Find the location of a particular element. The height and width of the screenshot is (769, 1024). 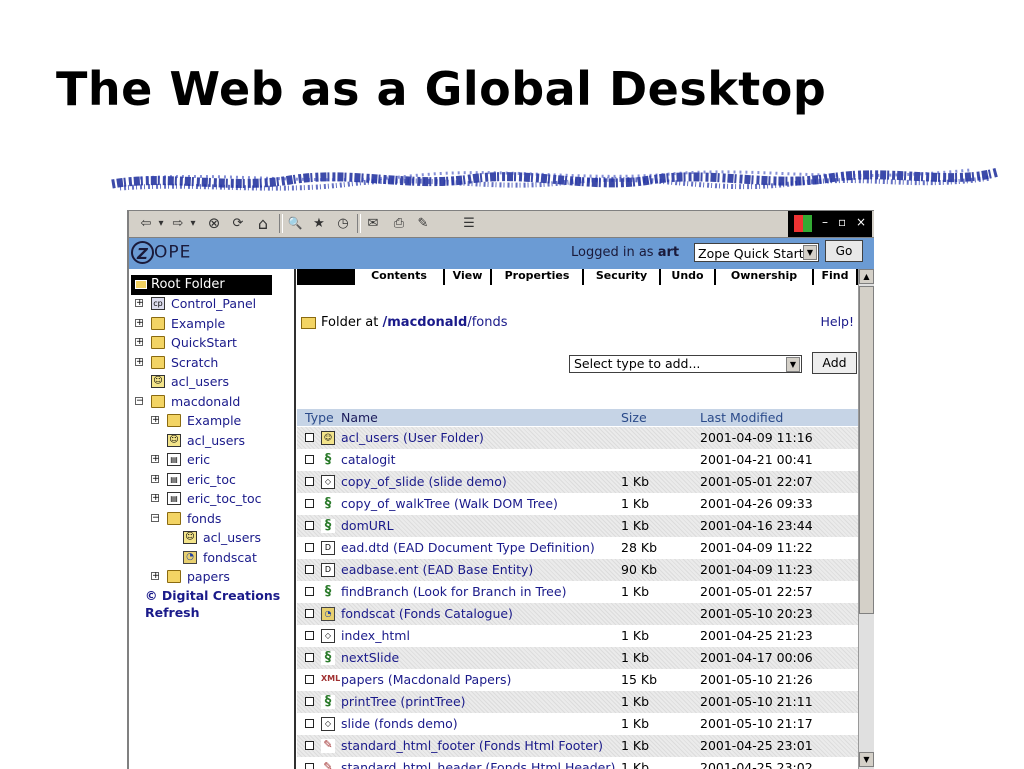

row-name-link: eadbase.ent (EAD Base Entity) is located at coordinates (437, 570).